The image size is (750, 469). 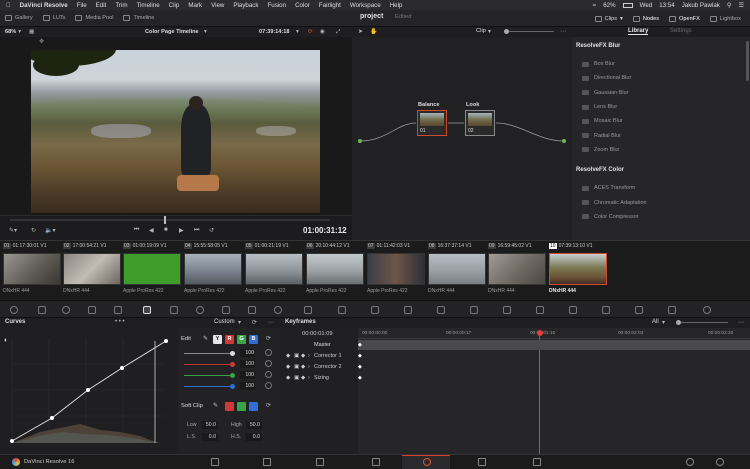 I want to click on channel-b-toggle: B, so click(x=253, y=339).